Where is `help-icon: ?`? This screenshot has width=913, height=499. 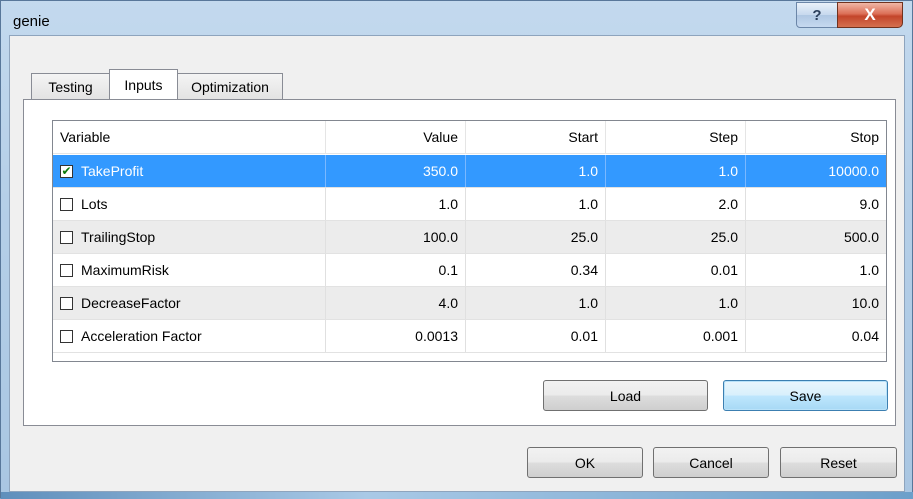
help-icon: ? is located at coordinates (817, 15).